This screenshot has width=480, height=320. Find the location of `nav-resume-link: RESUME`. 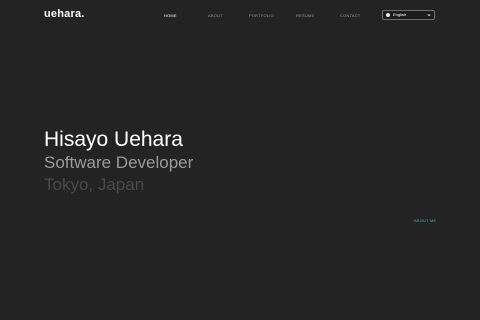

nav-resume-link: RESUME is located at coordinates (305, 16).